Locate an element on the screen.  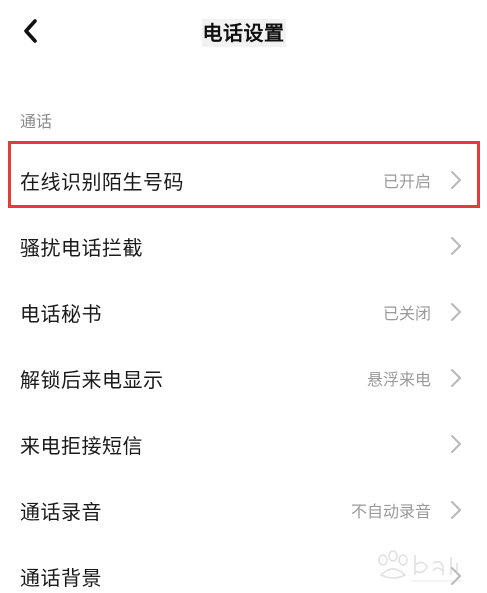
setting-row-online-identify: 在线识别陌生号码 已开启 is located at coordinates (243, 180).